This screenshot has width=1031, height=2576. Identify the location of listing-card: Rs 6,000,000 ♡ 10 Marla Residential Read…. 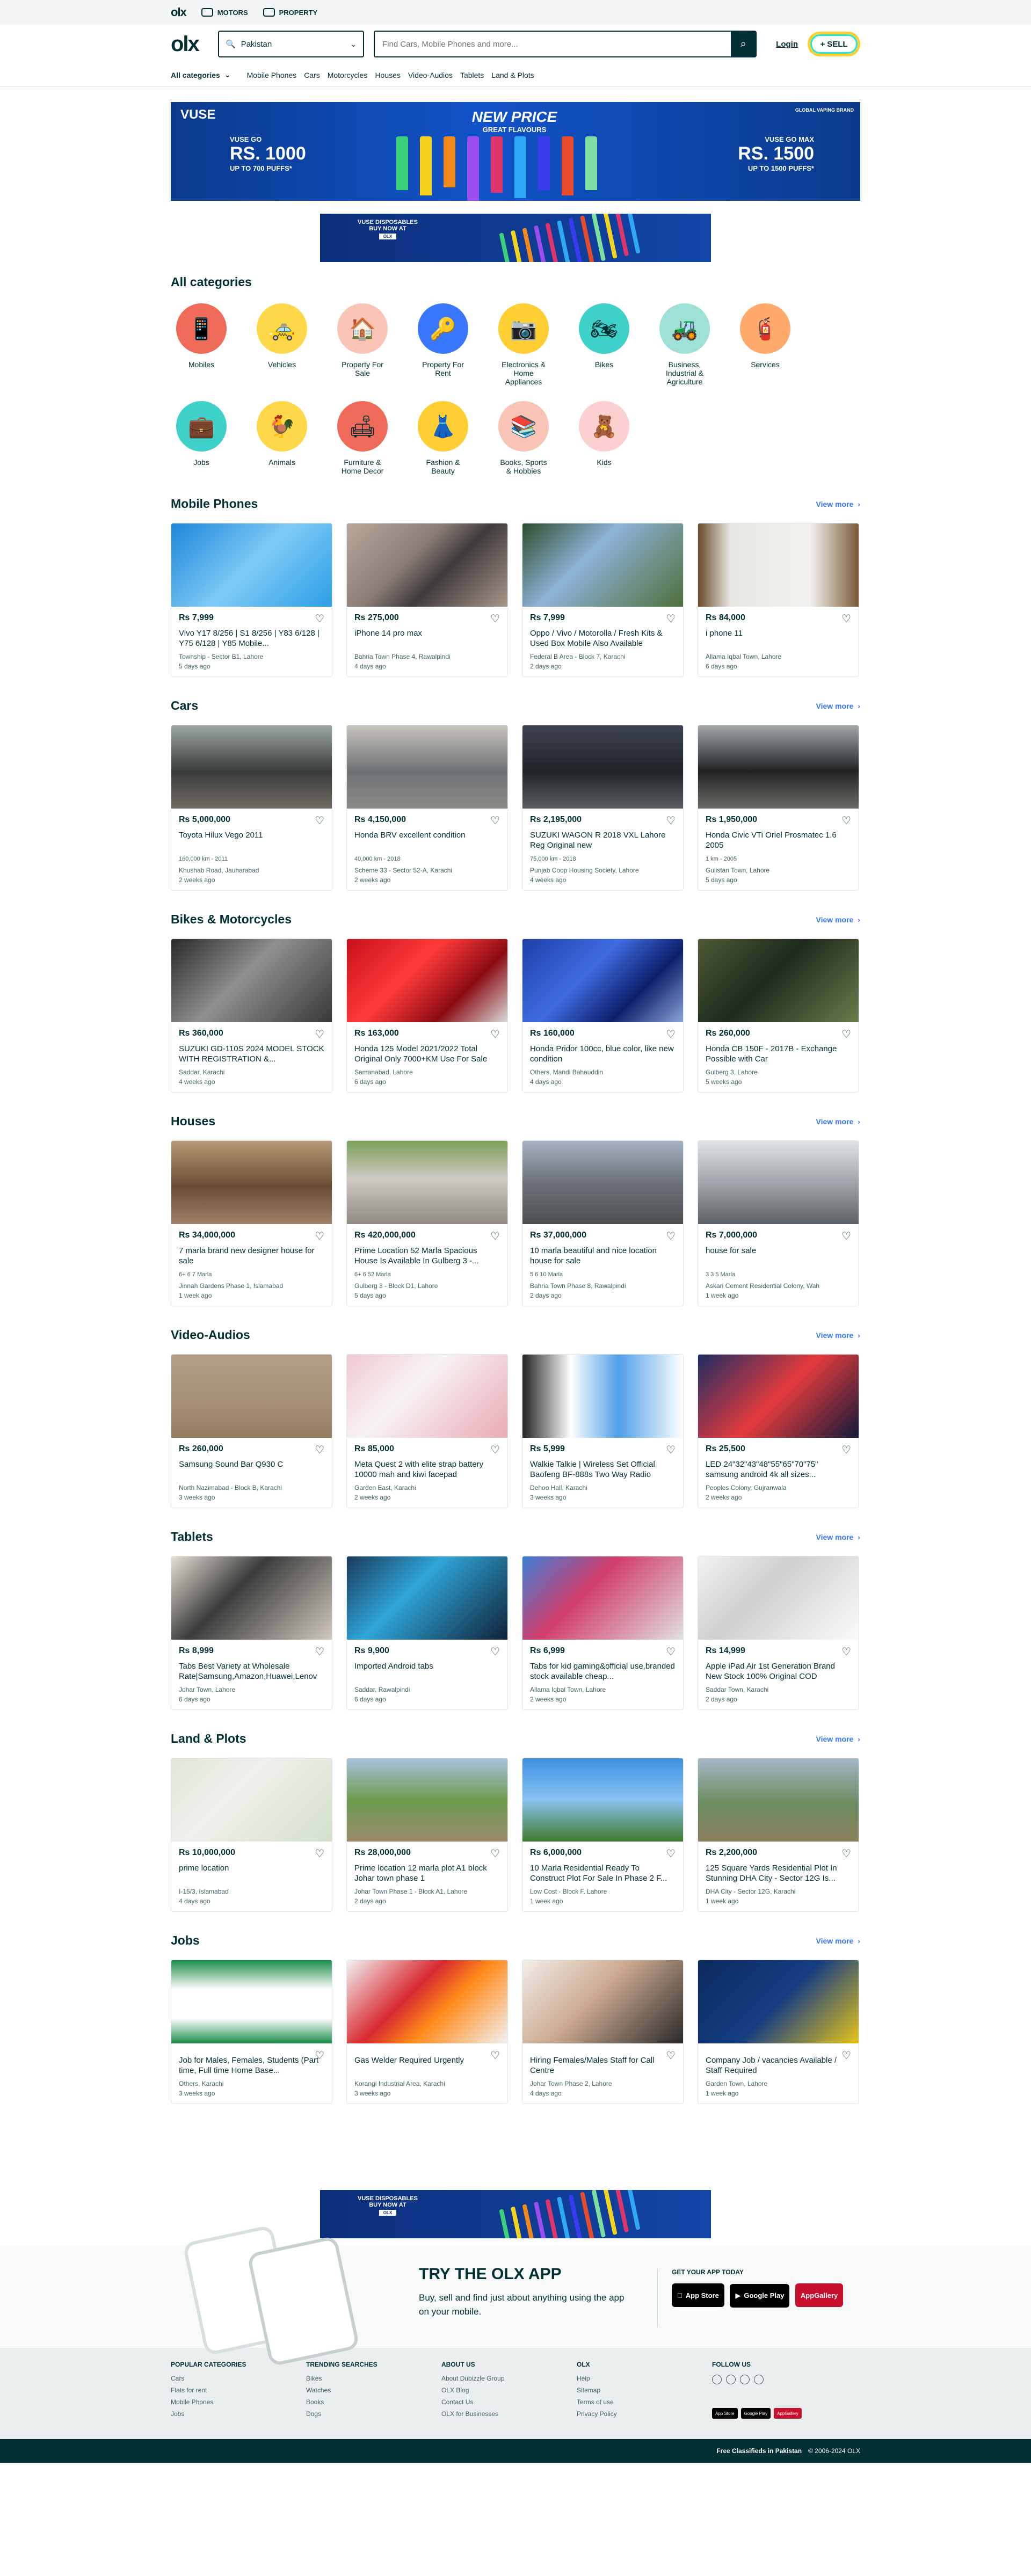
(603, 1835).